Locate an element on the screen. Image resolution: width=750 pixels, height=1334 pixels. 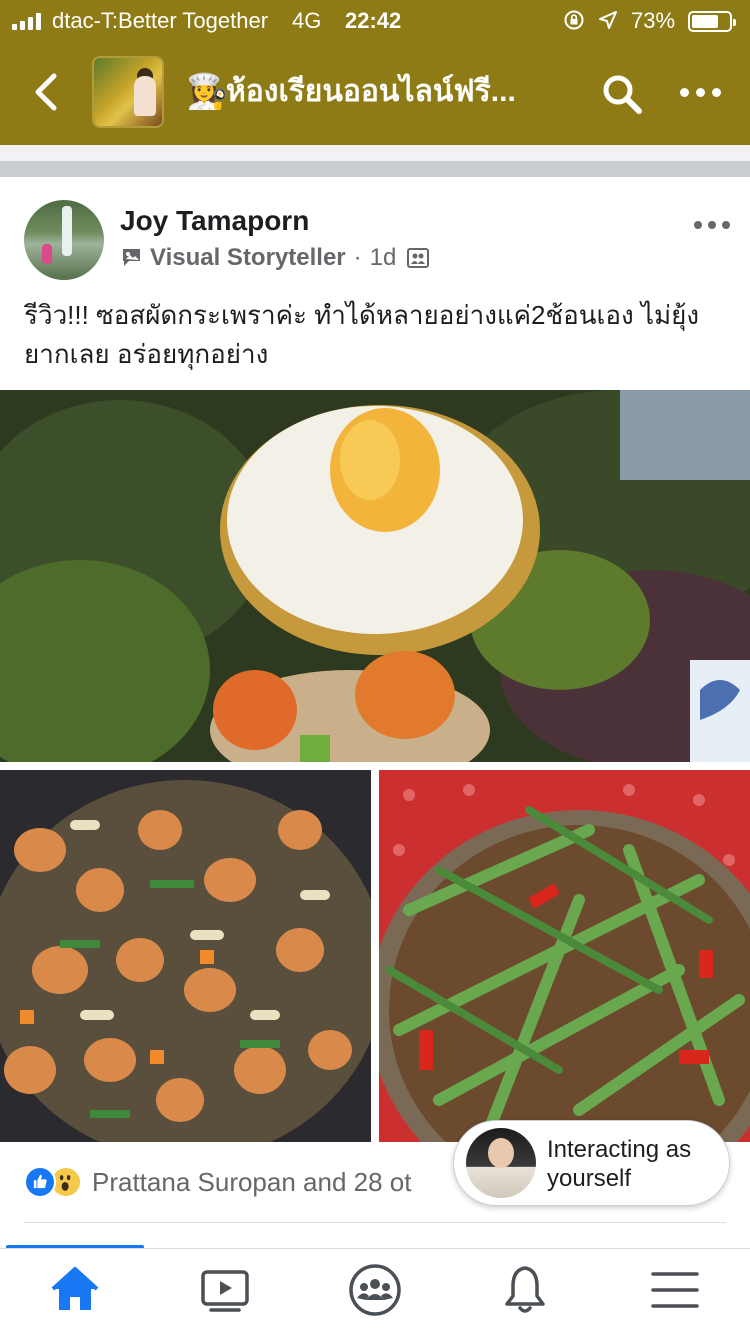
carrier-name: dtac-T:Better Together is located at coordinates (160, 20).